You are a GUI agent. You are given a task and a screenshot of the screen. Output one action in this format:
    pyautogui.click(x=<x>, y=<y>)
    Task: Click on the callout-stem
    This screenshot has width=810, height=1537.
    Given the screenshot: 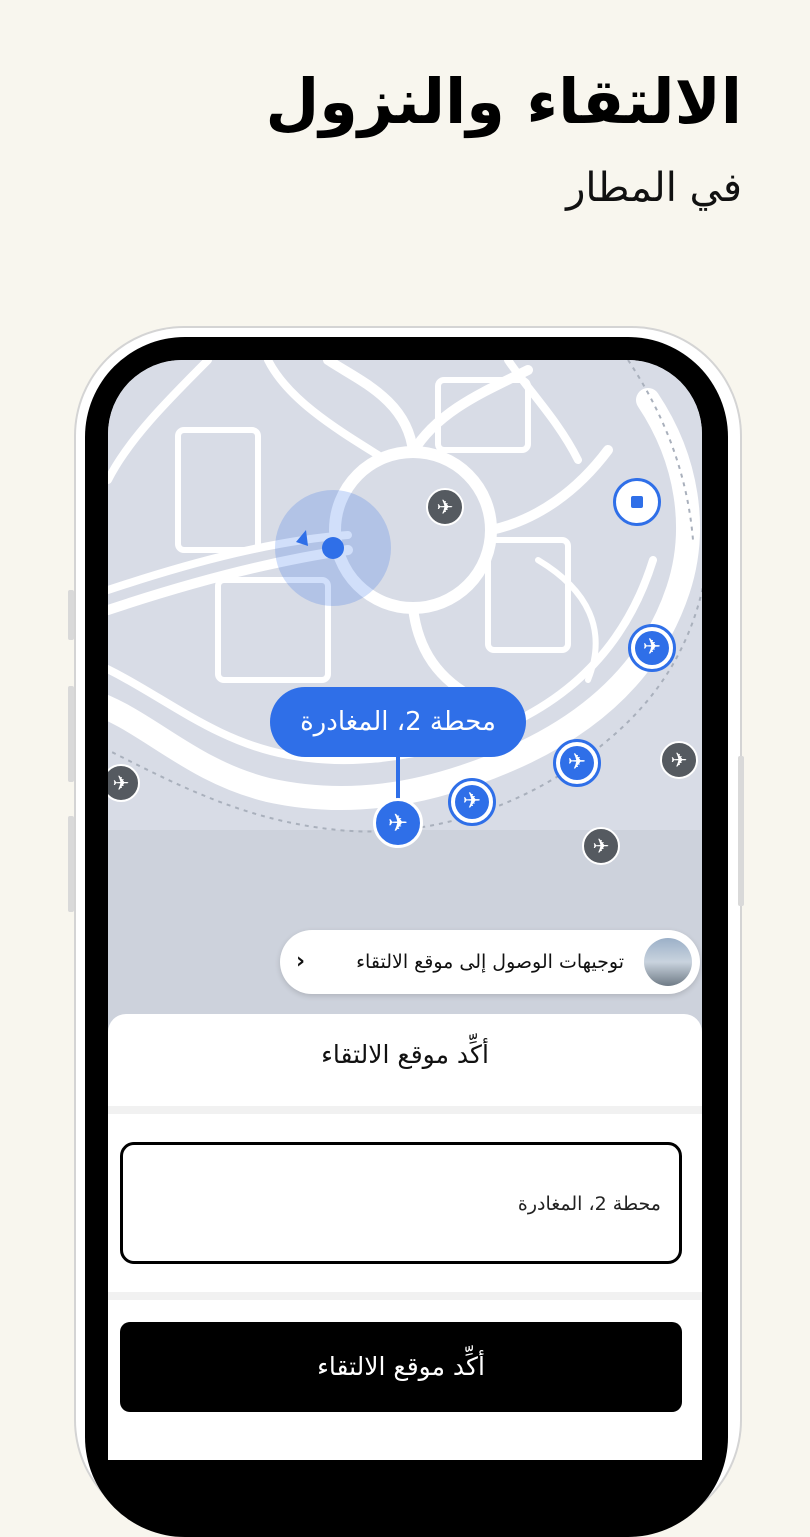 What is the action you would take?
    pyautogui.click(x=398, y=779)
    